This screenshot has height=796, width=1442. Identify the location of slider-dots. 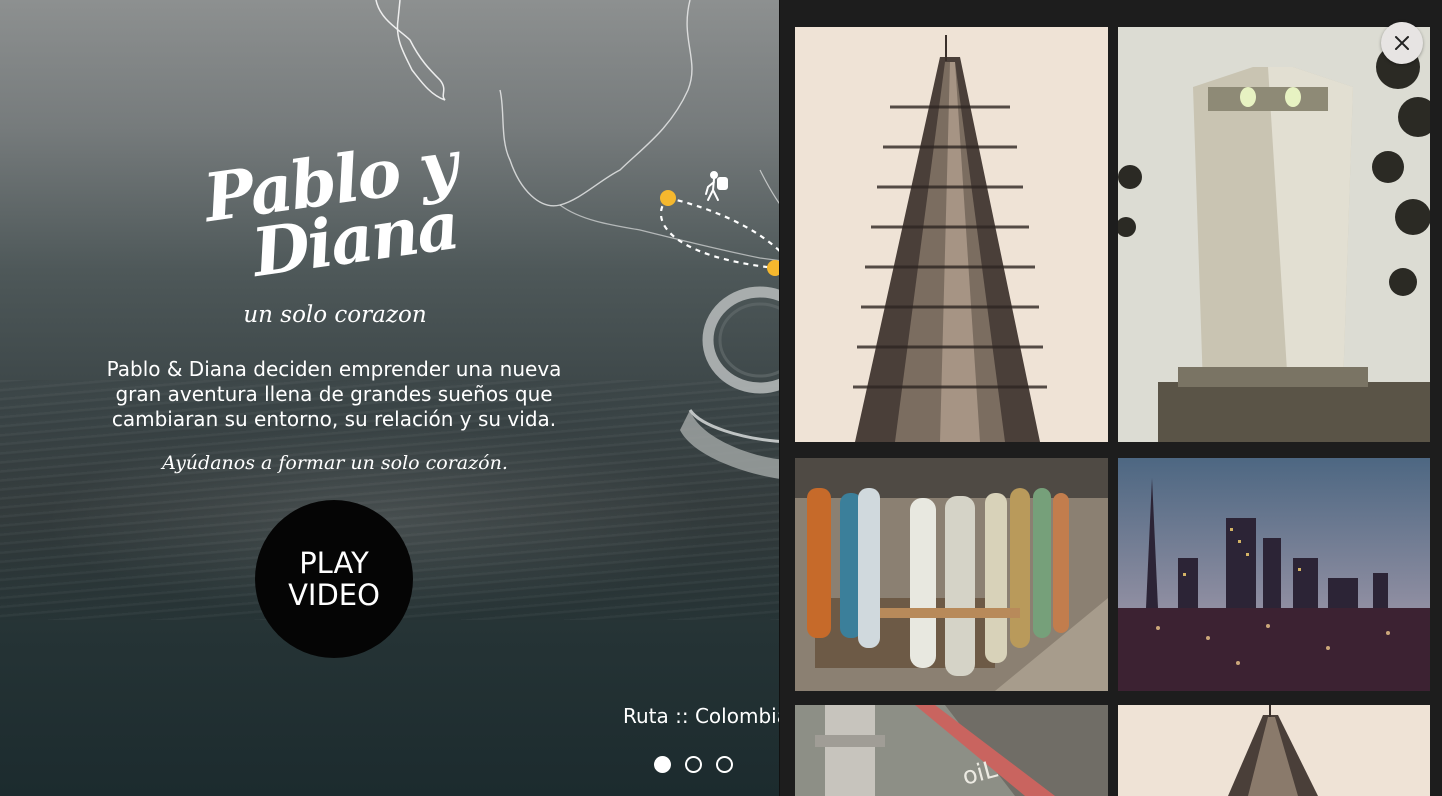
(693, 764).